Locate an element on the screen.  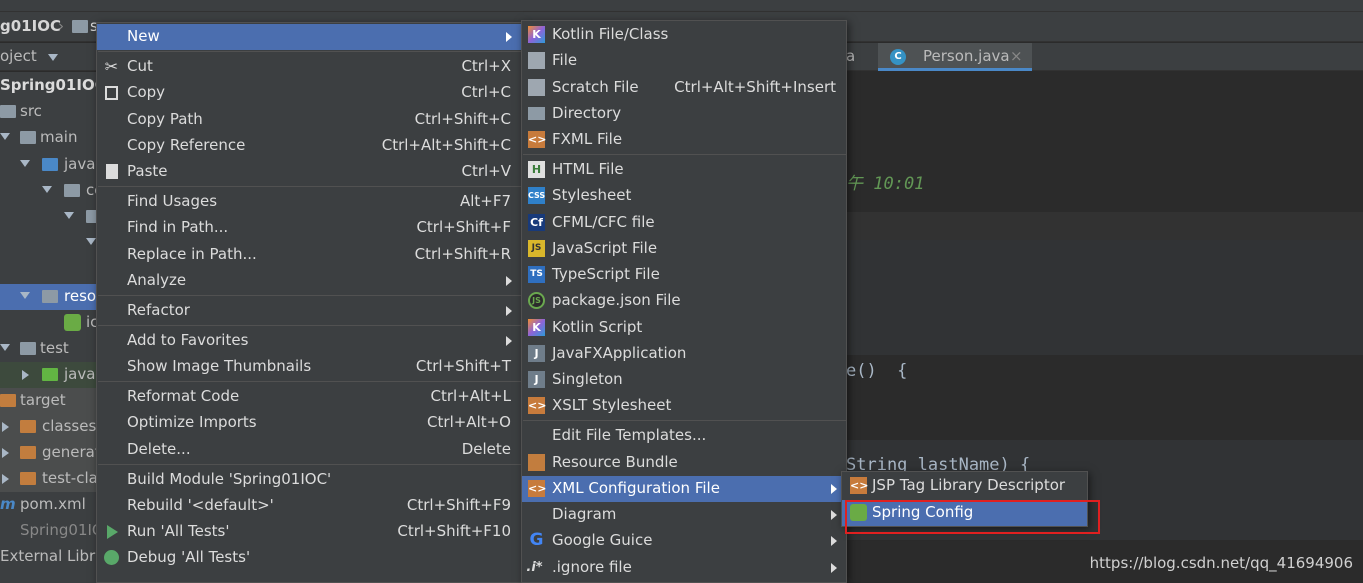
google-icon: G is located at coordinates (536, 540).